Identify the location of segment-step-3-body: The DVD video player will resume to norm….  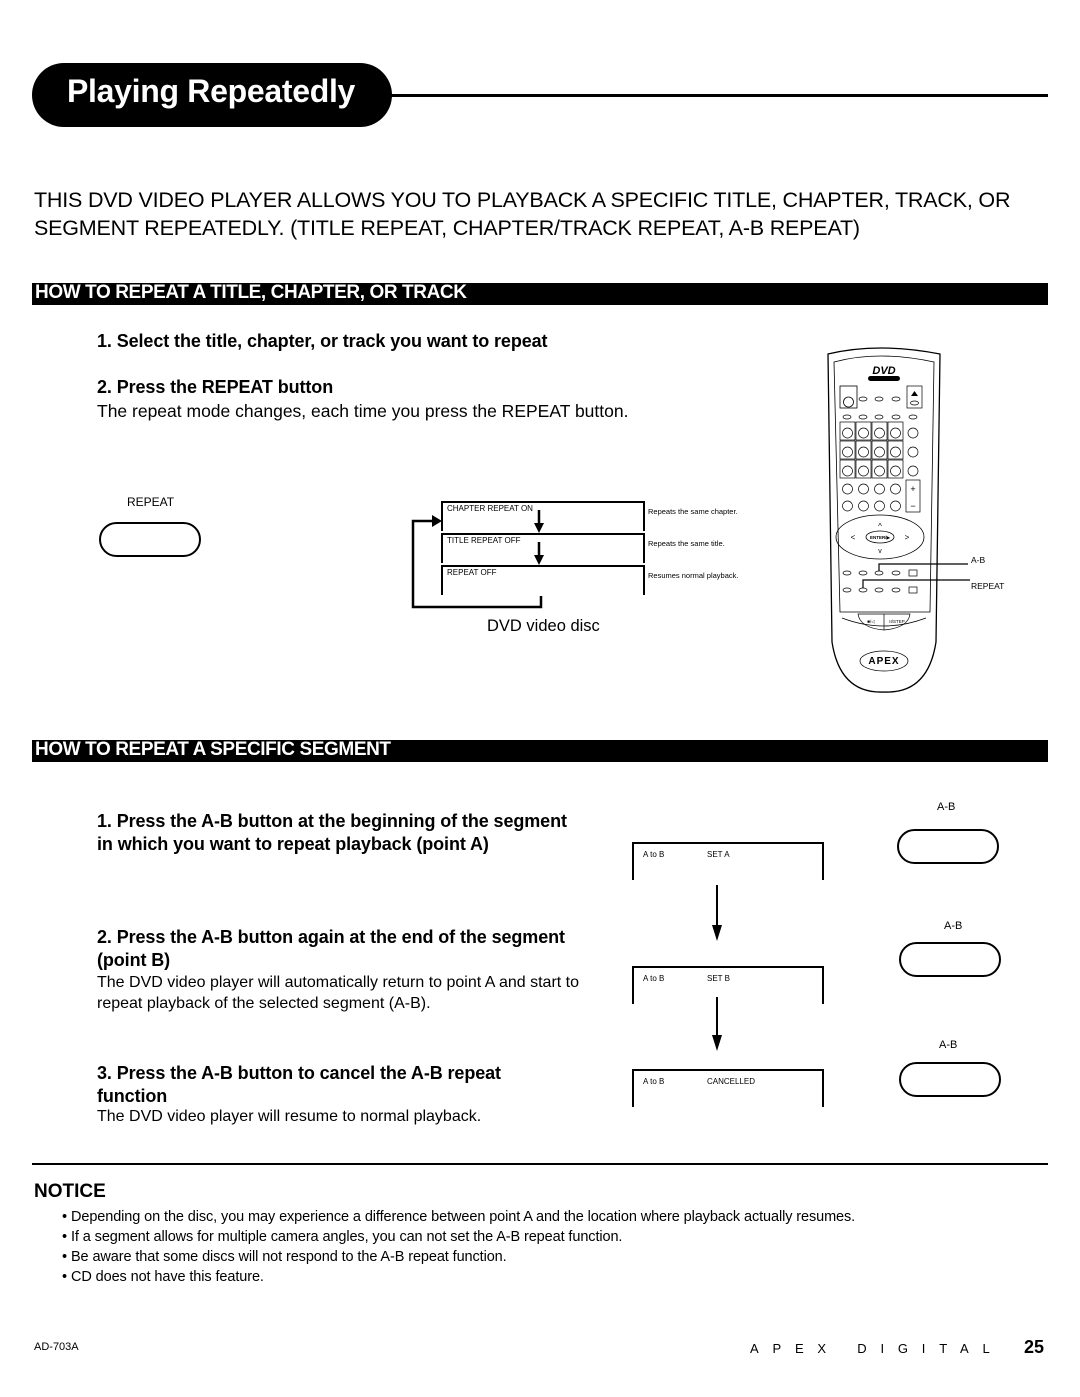
(289, 1116).